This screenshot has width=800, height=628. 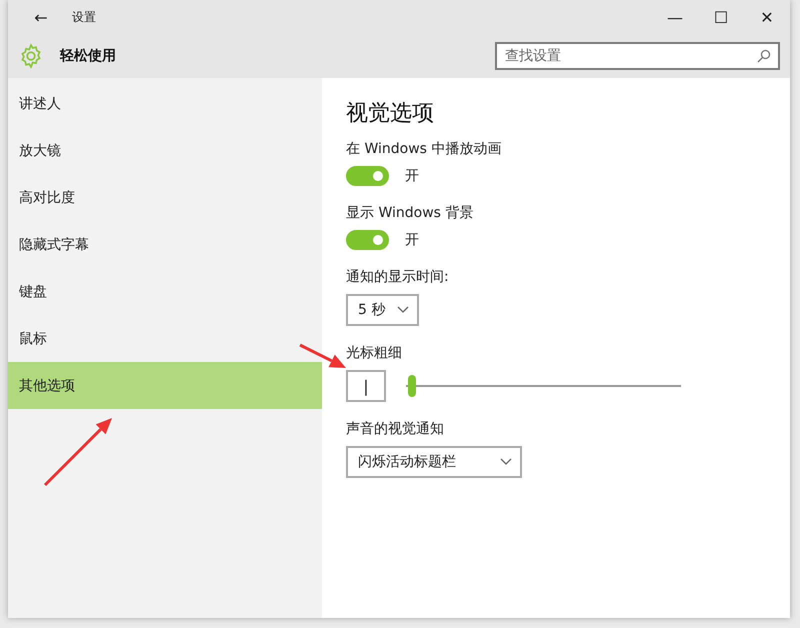 What do you see at coordinates (165, 150) in the screenshot?
I see `sidebar-item: 放大镜` at bounding box center [165, 150].